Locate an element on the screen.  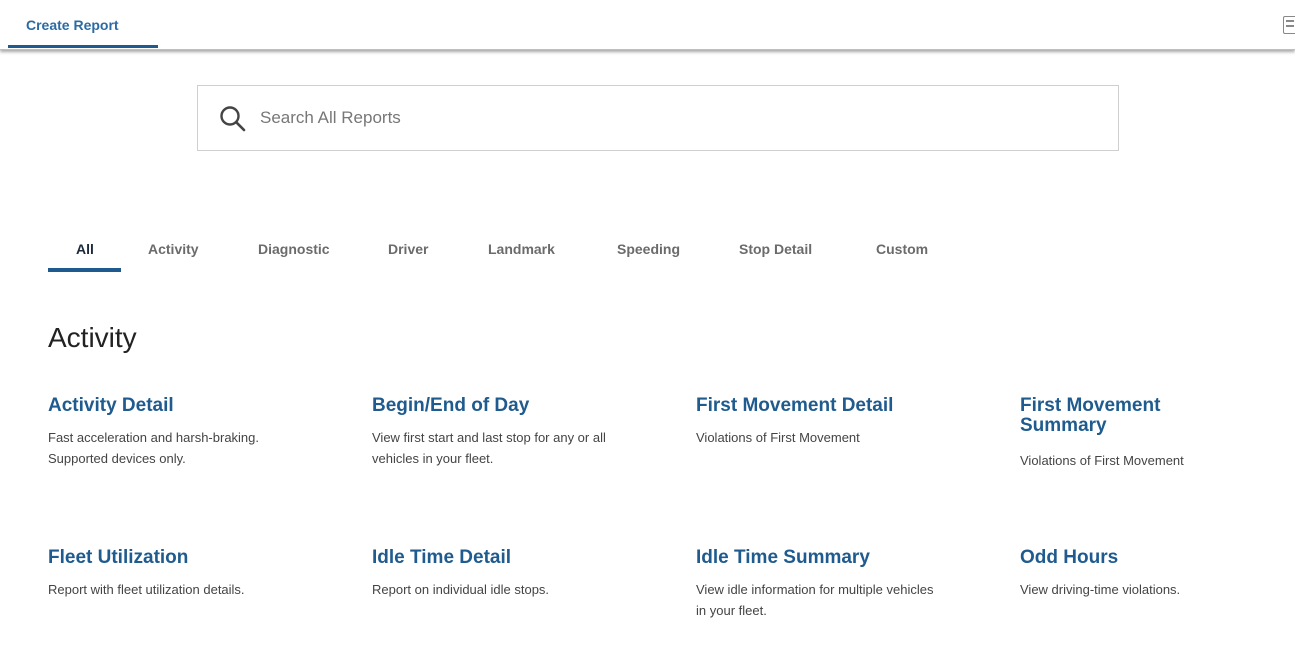
tab-driver-label: Driver is located at coordinates (408, 249).